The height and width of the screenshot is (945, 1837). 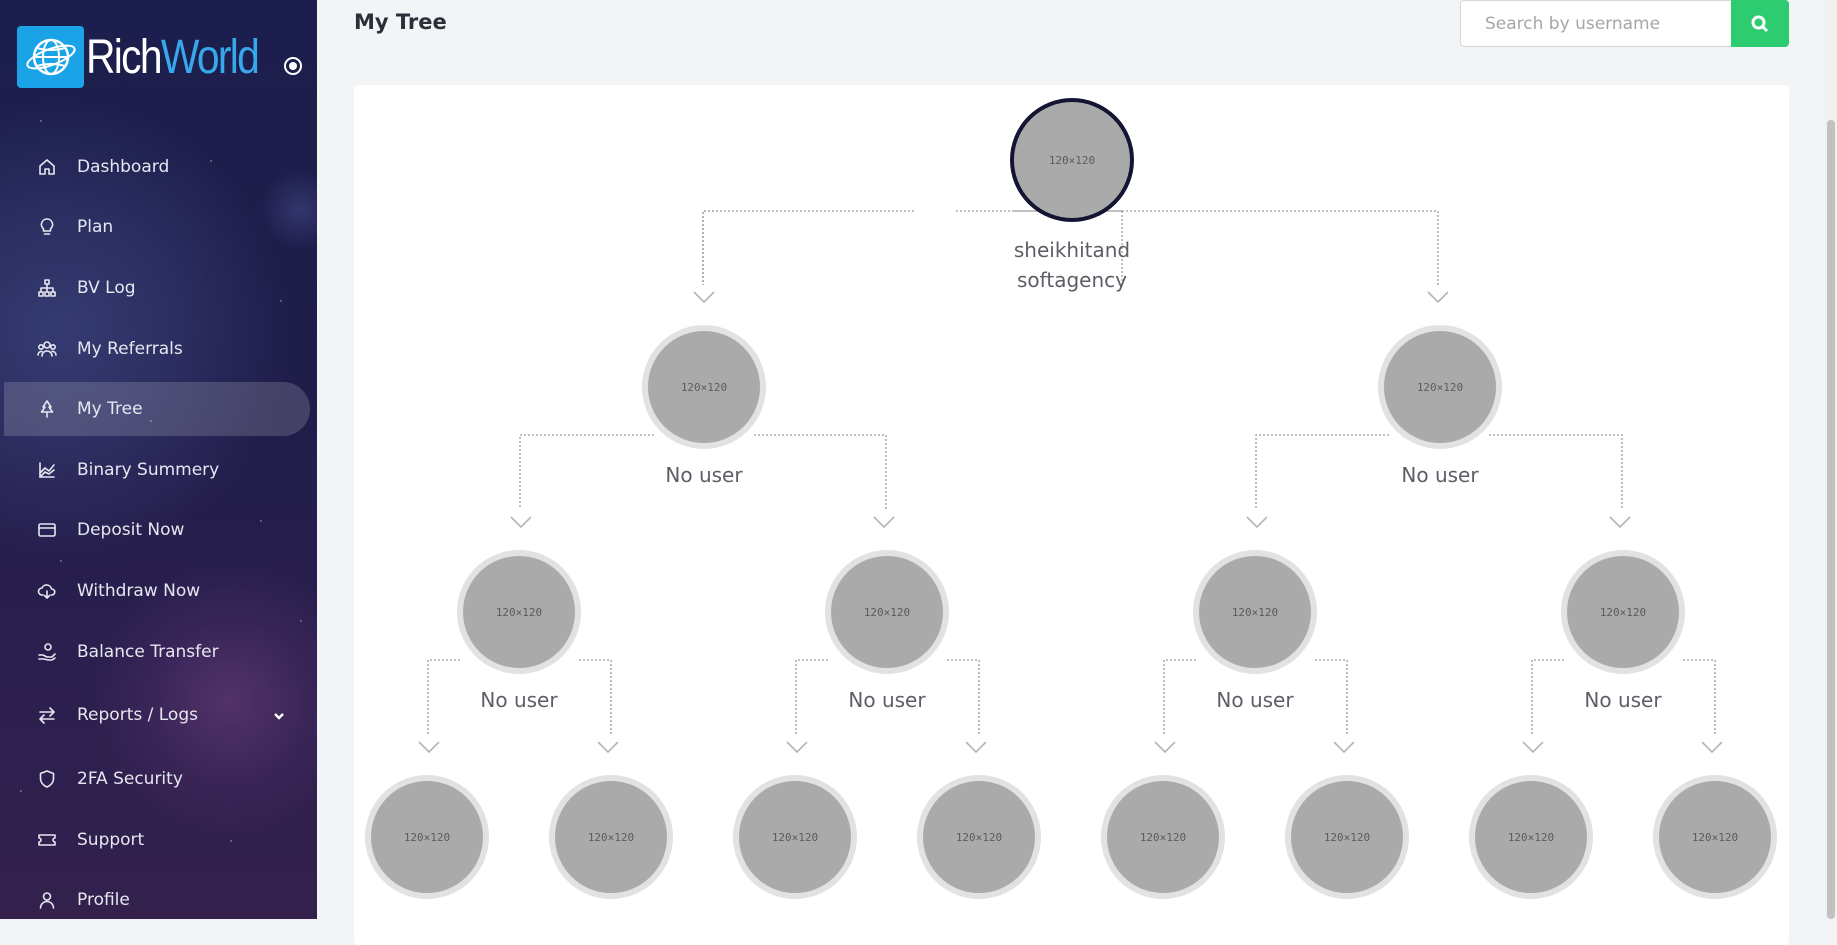 What do you see at coordinates (1595, 23) in the screenshot?
I see `search-input` at bounding box center [1595, 23].